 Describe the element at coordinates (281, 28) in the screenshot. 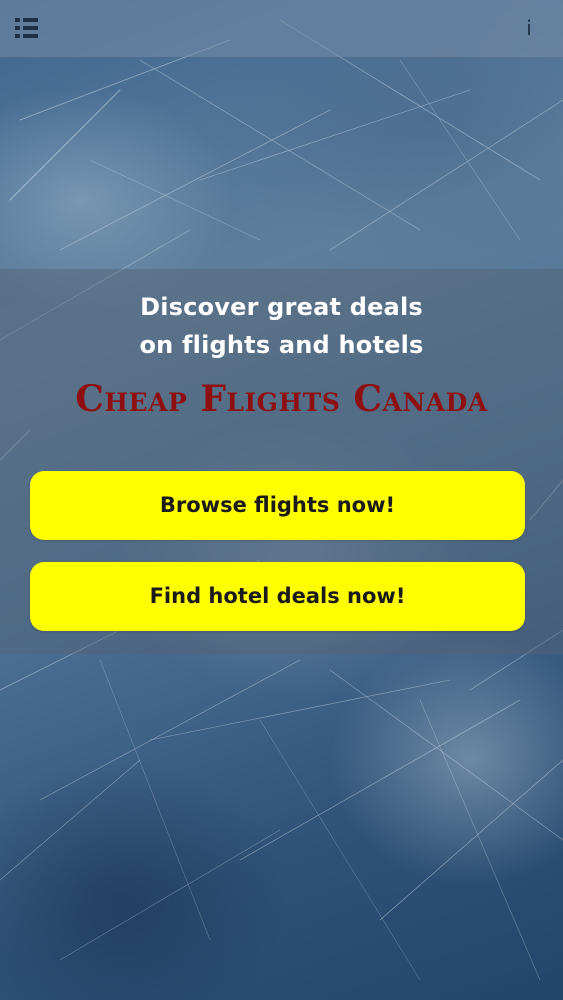

I see `top-bar: i` at that location.